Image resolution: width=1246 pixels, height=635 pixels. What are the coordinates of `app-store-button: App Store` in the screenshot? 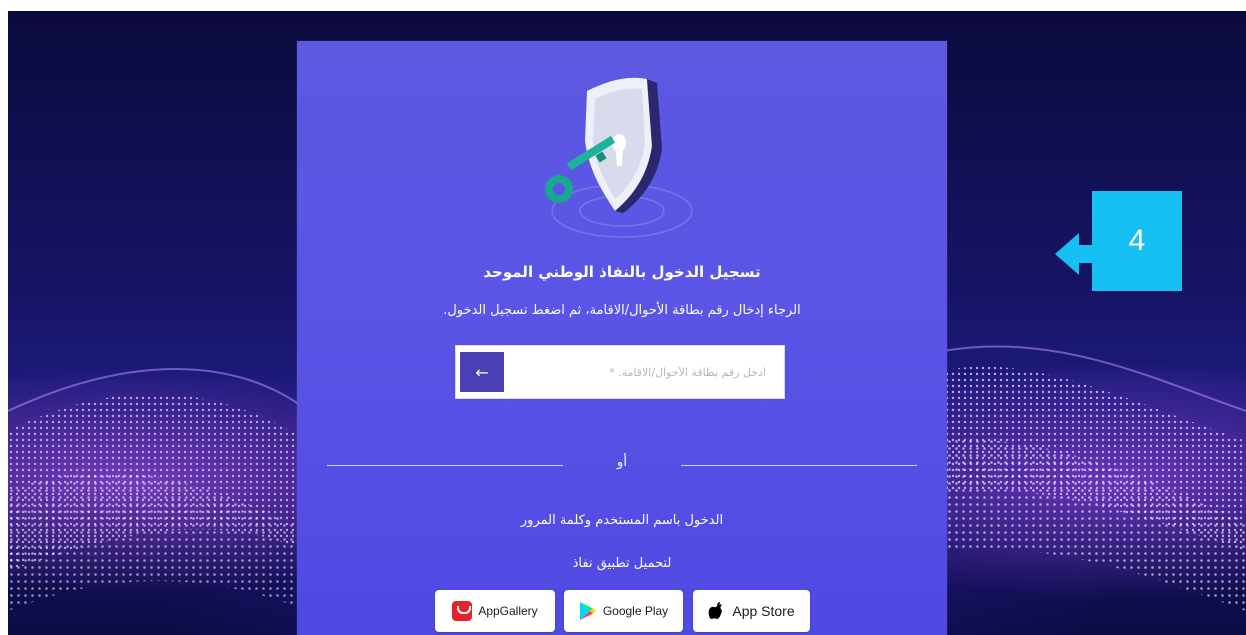 It's located at (751, 611).